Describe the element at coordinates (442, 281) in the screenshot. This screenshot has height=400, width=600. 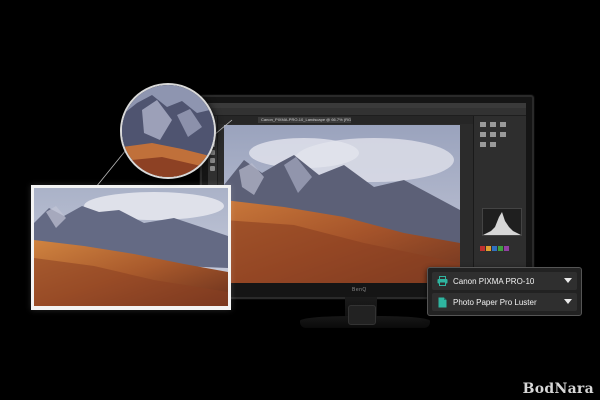
I see `printer-icon` at that location.